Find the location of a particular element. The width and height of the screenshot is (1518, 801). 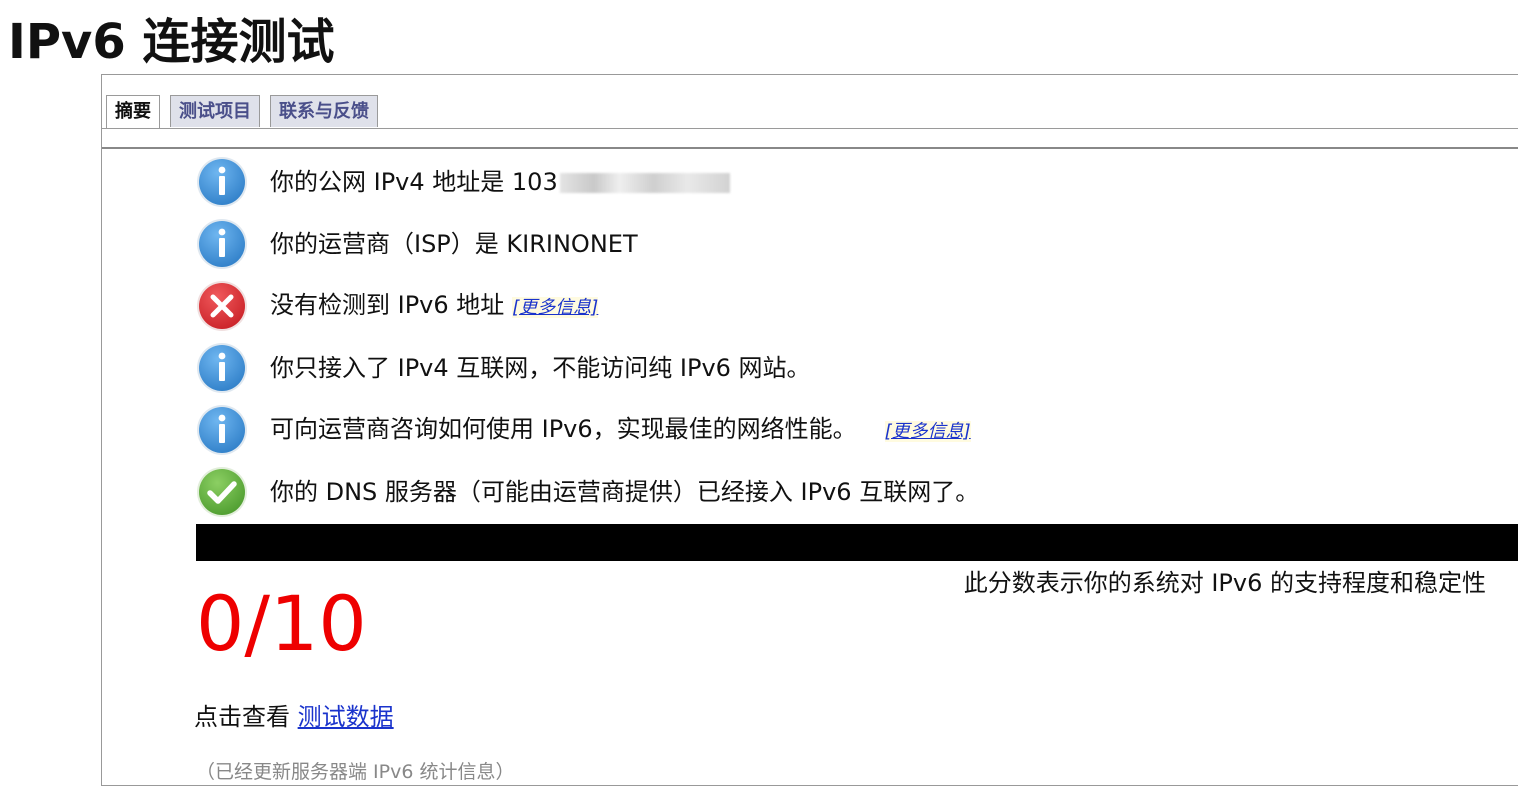

score-value: 0/10 is located at coordinates (281, 623).